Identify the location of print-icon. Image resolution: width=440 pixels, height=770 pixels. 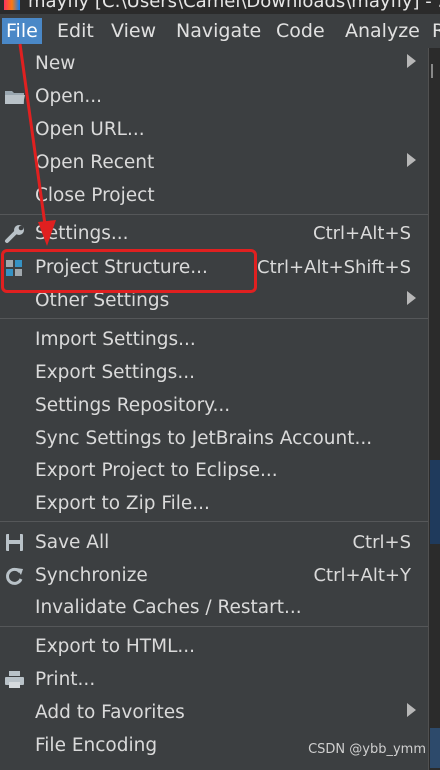
(15, 680).